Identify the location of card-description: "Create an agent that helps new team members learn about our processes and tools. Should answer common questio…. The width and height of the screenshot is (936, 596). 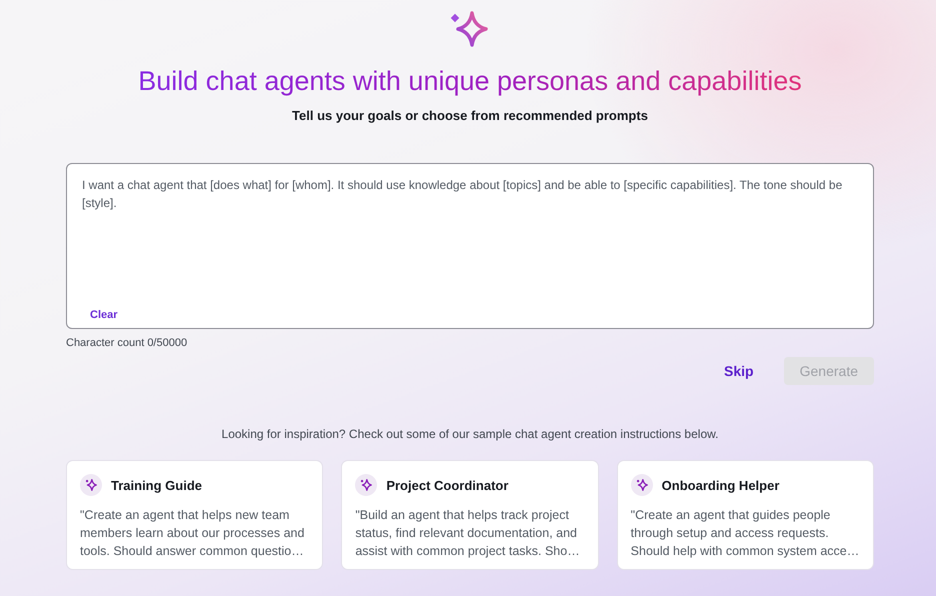
(193, 533).